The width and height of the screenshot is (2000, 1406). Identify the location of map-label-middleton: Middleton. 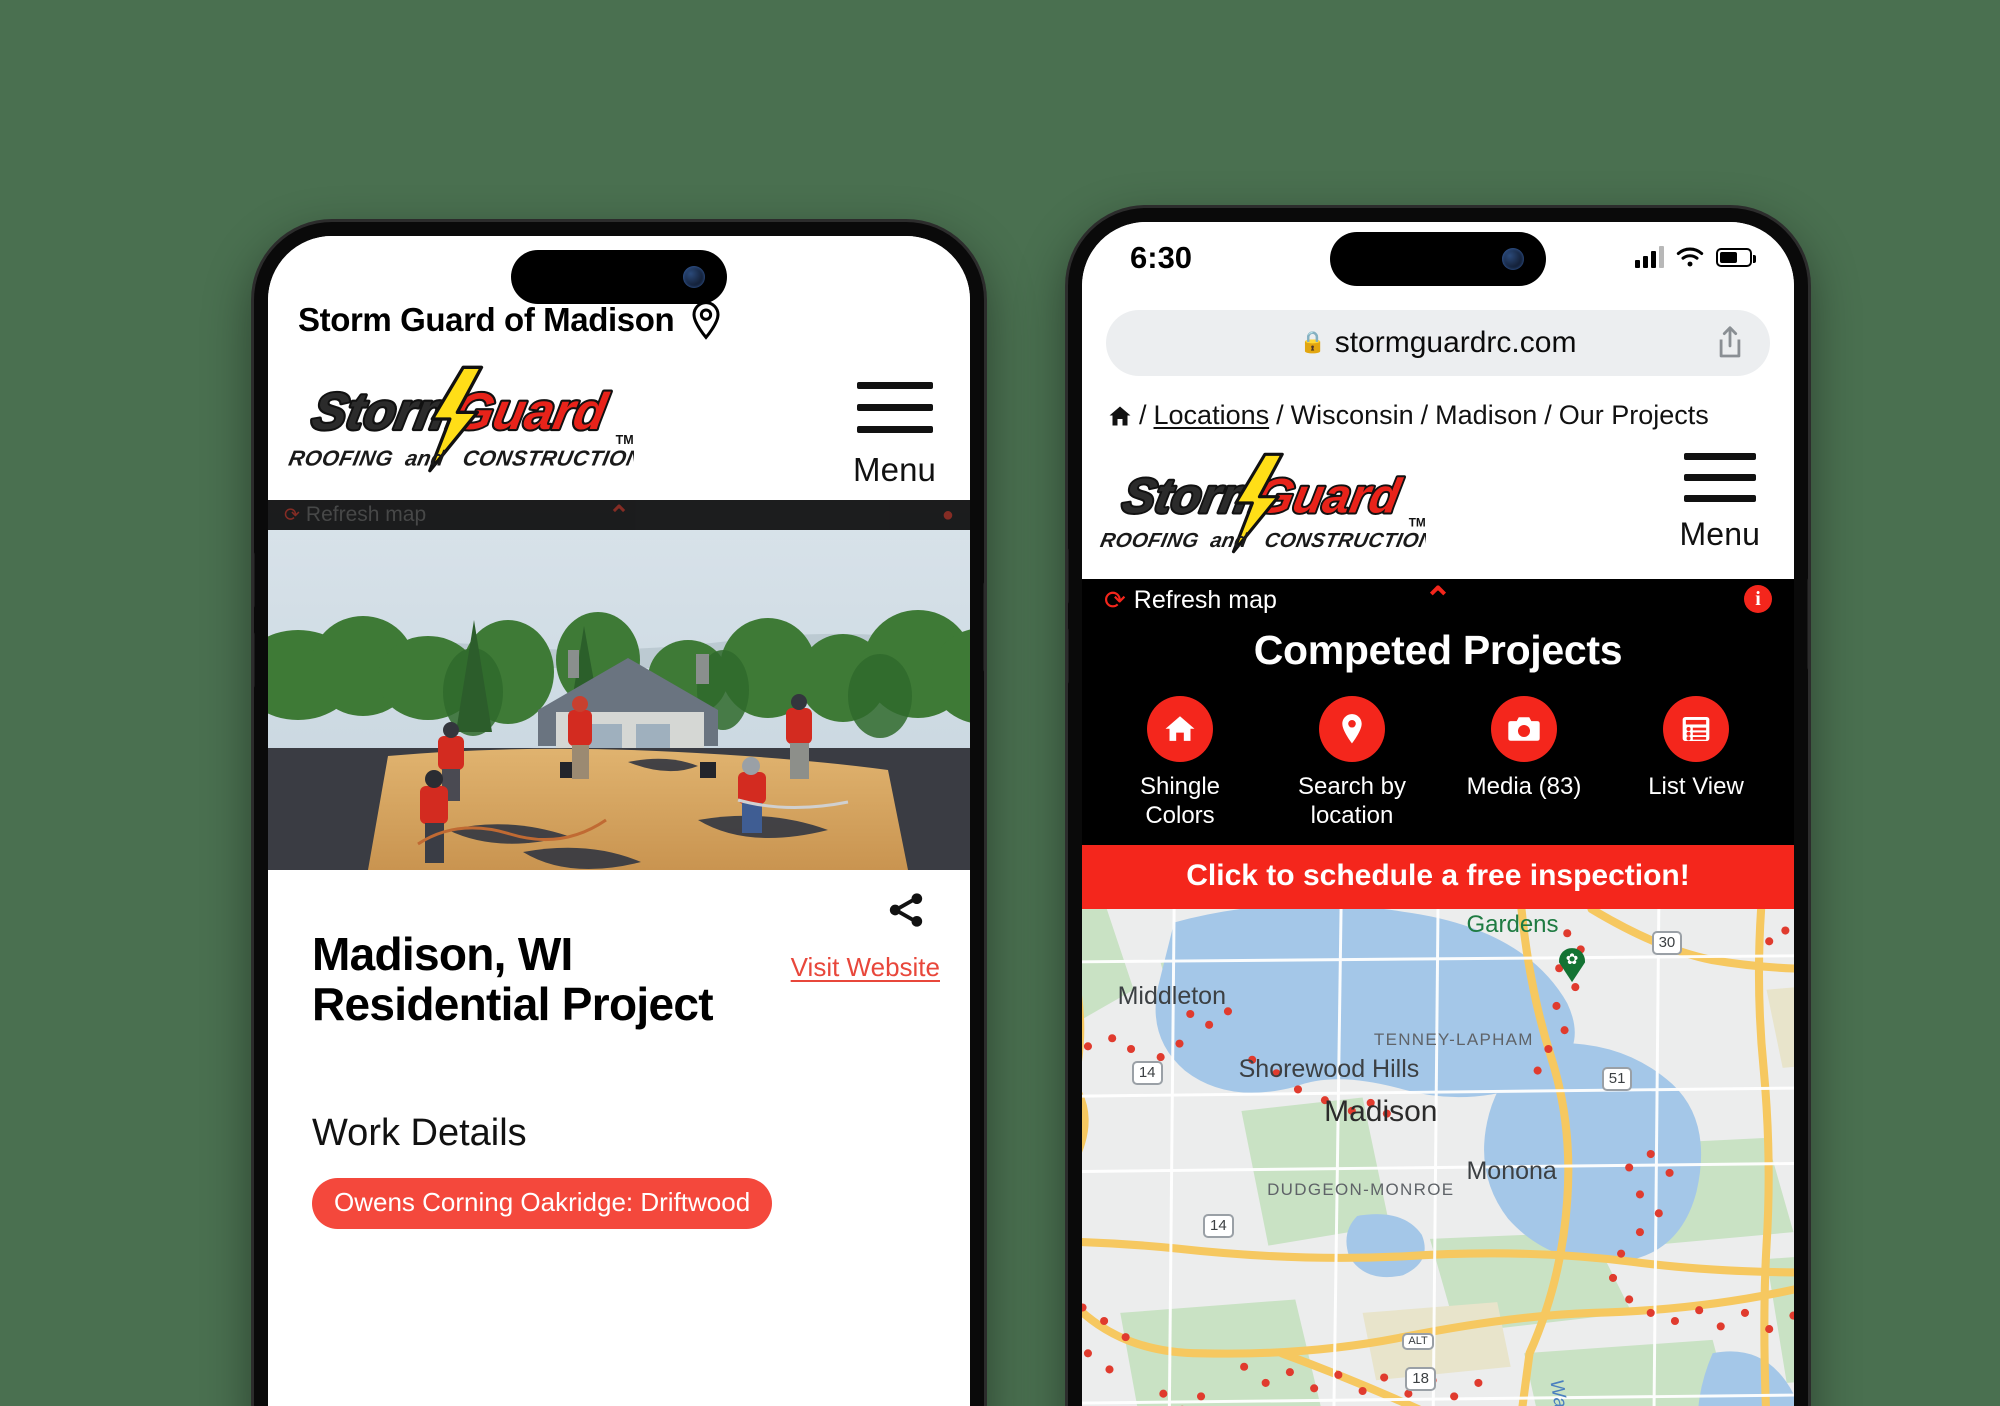
(1171, 996).